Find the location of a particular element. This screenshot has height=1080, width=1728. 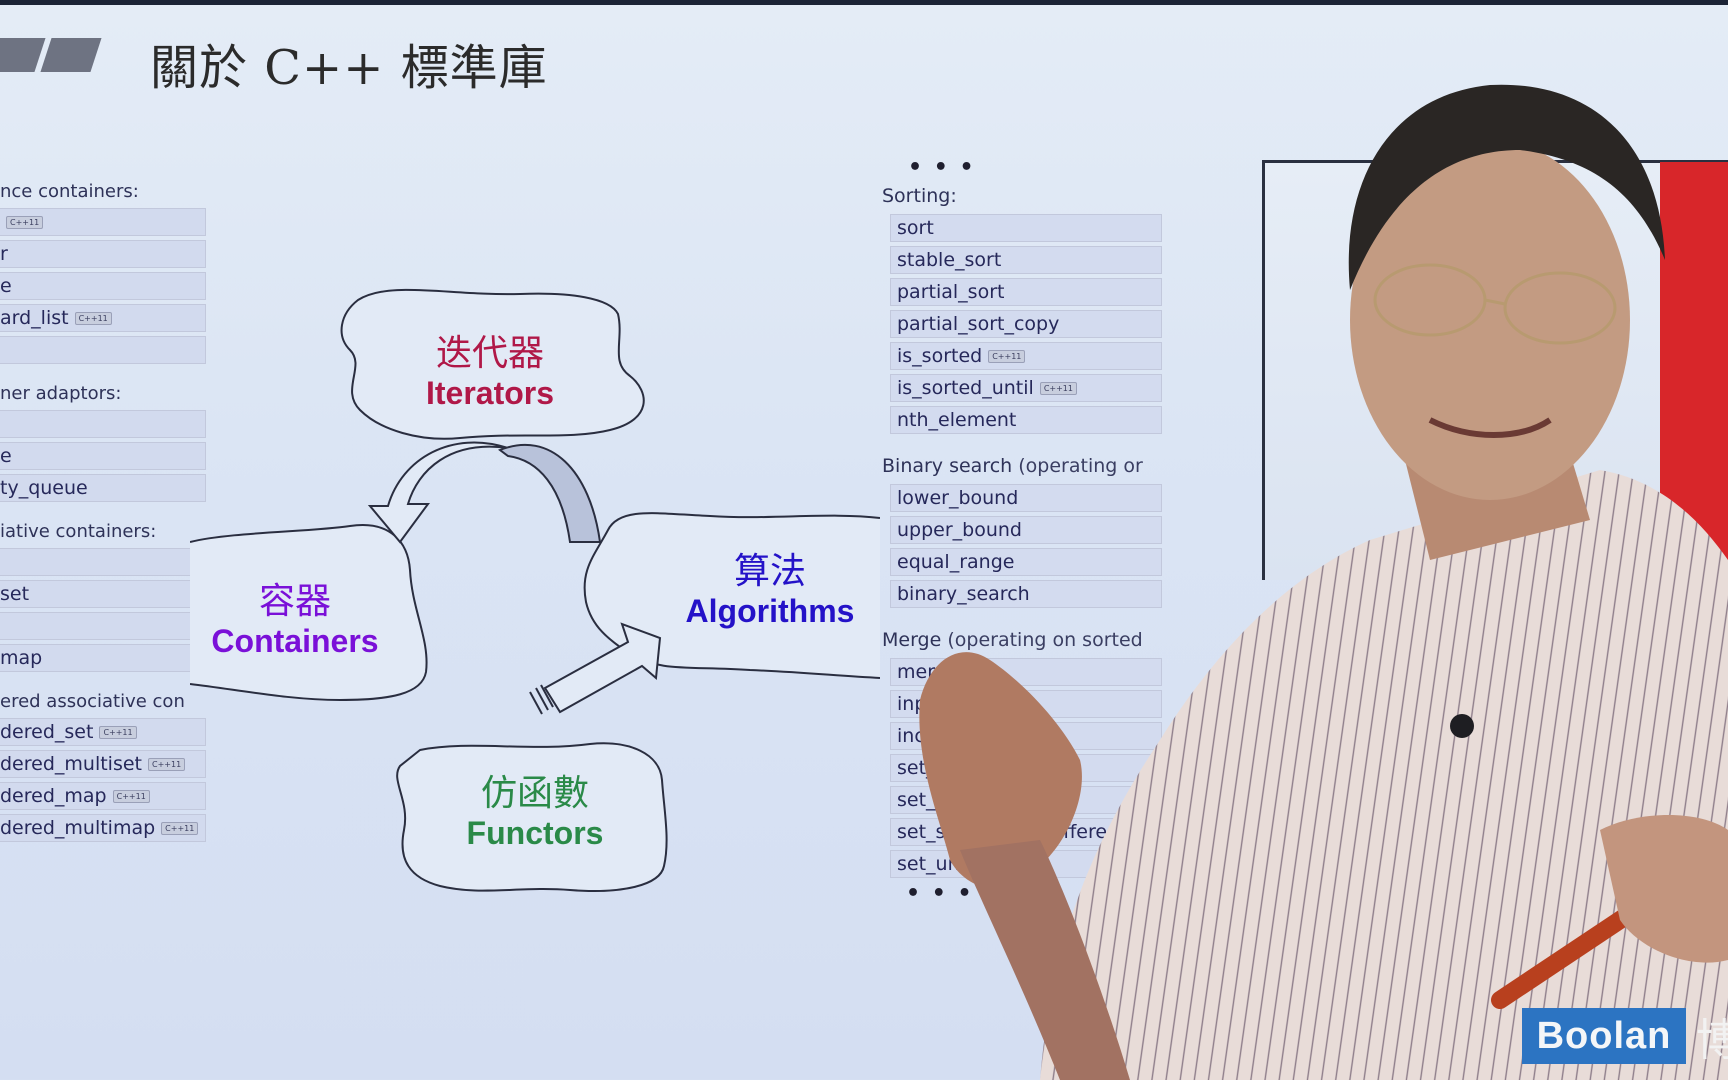

functors-label: 仿函數 Functors is located at coordinates (535, 811).